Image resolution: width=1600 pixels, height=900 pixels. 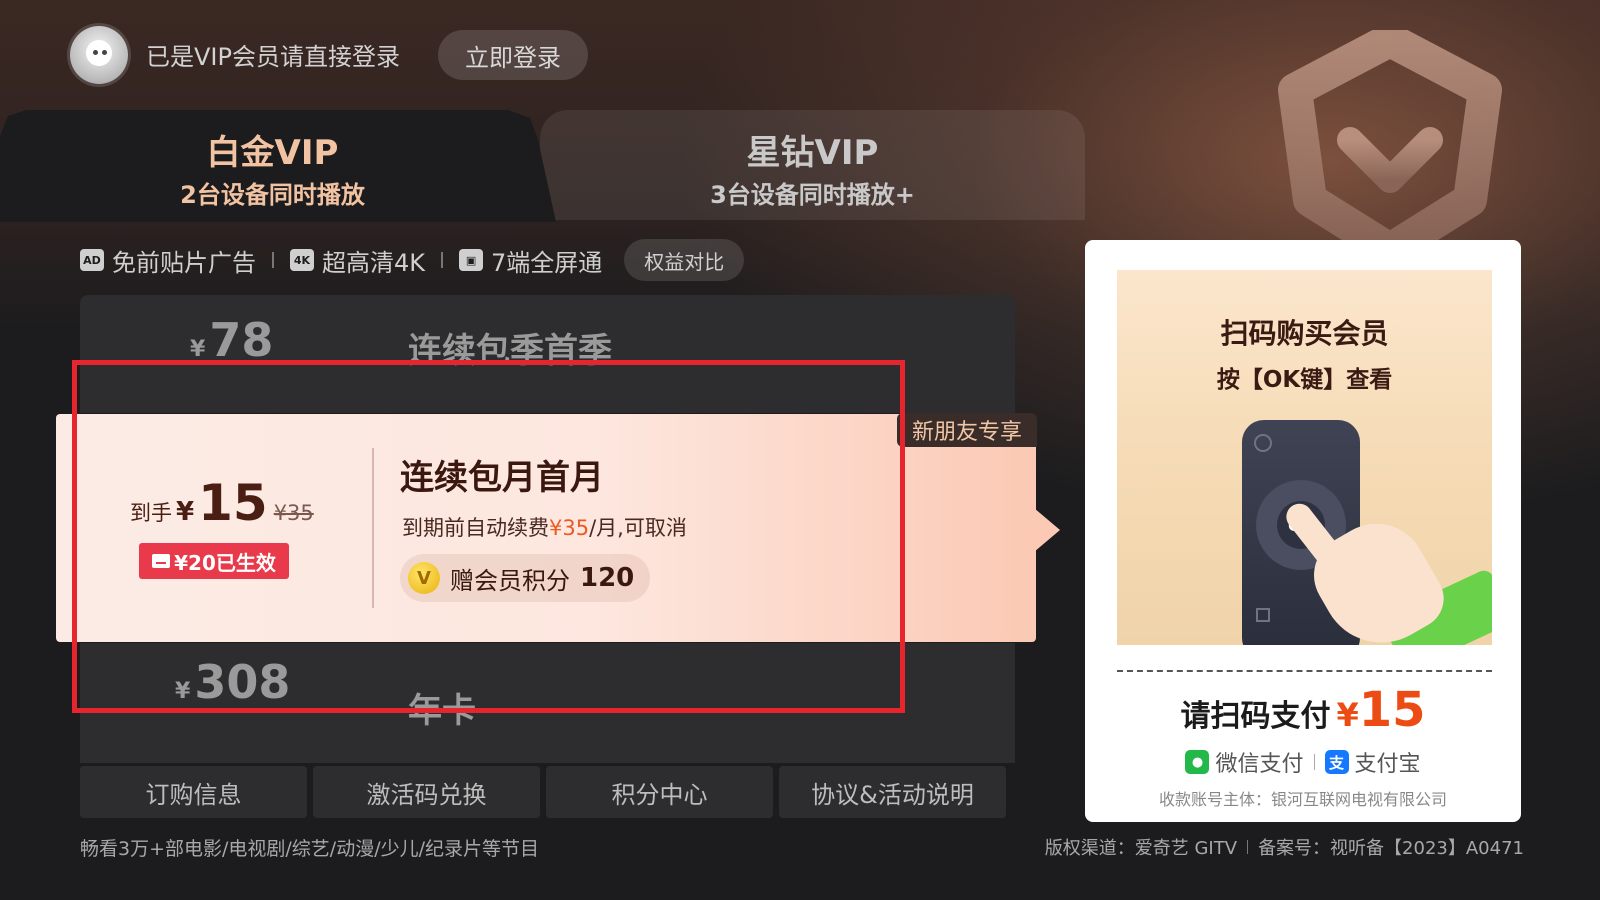 I want to click on qr-subtitle: 按【OK键】查看, so click(x=1304, y=380).